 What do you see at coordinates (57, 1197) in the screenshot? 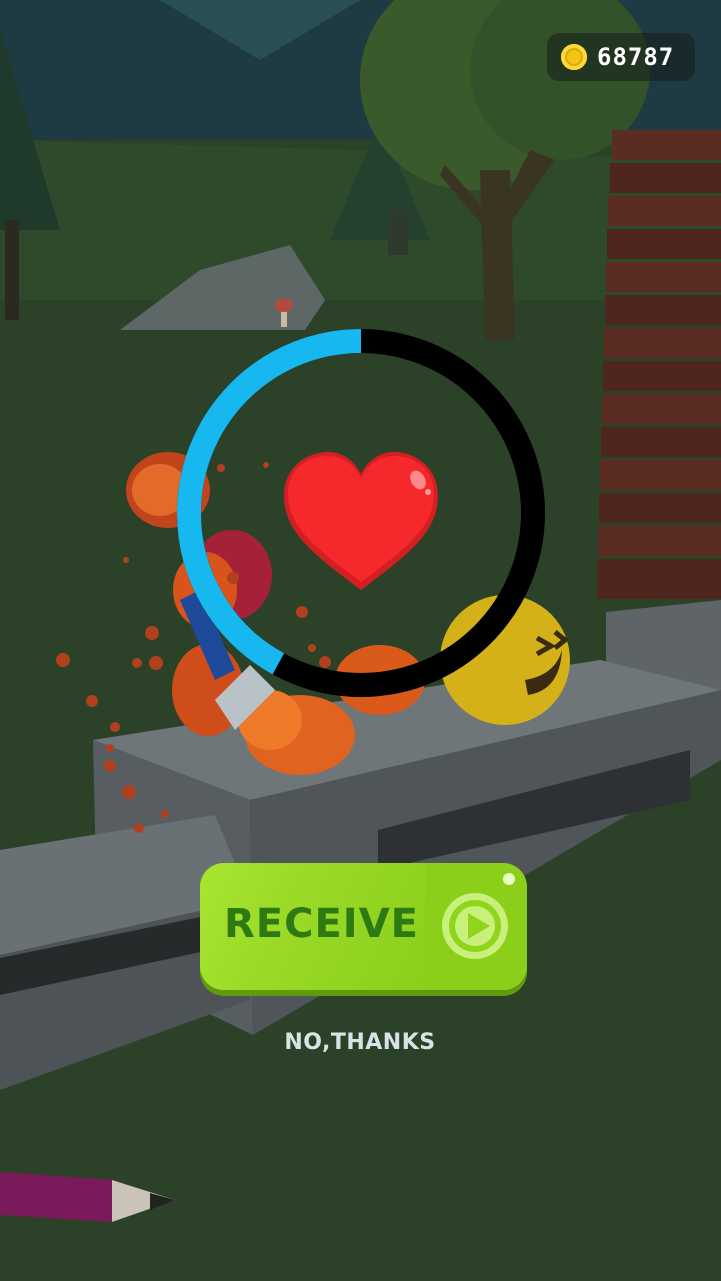
I see `pencil-body` at bounding box center [57, 1197].